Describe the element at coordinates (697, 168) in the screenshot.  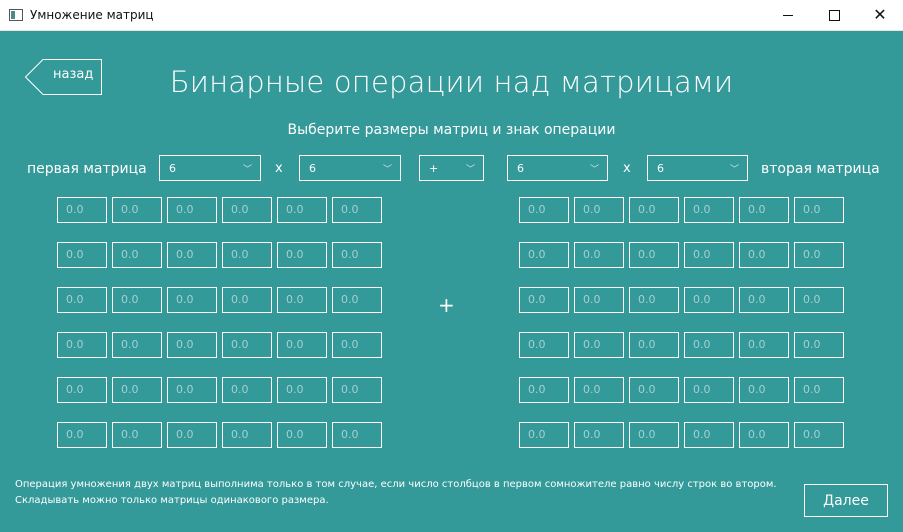
I see `second-cols-select: 6 ﹀` at that location.